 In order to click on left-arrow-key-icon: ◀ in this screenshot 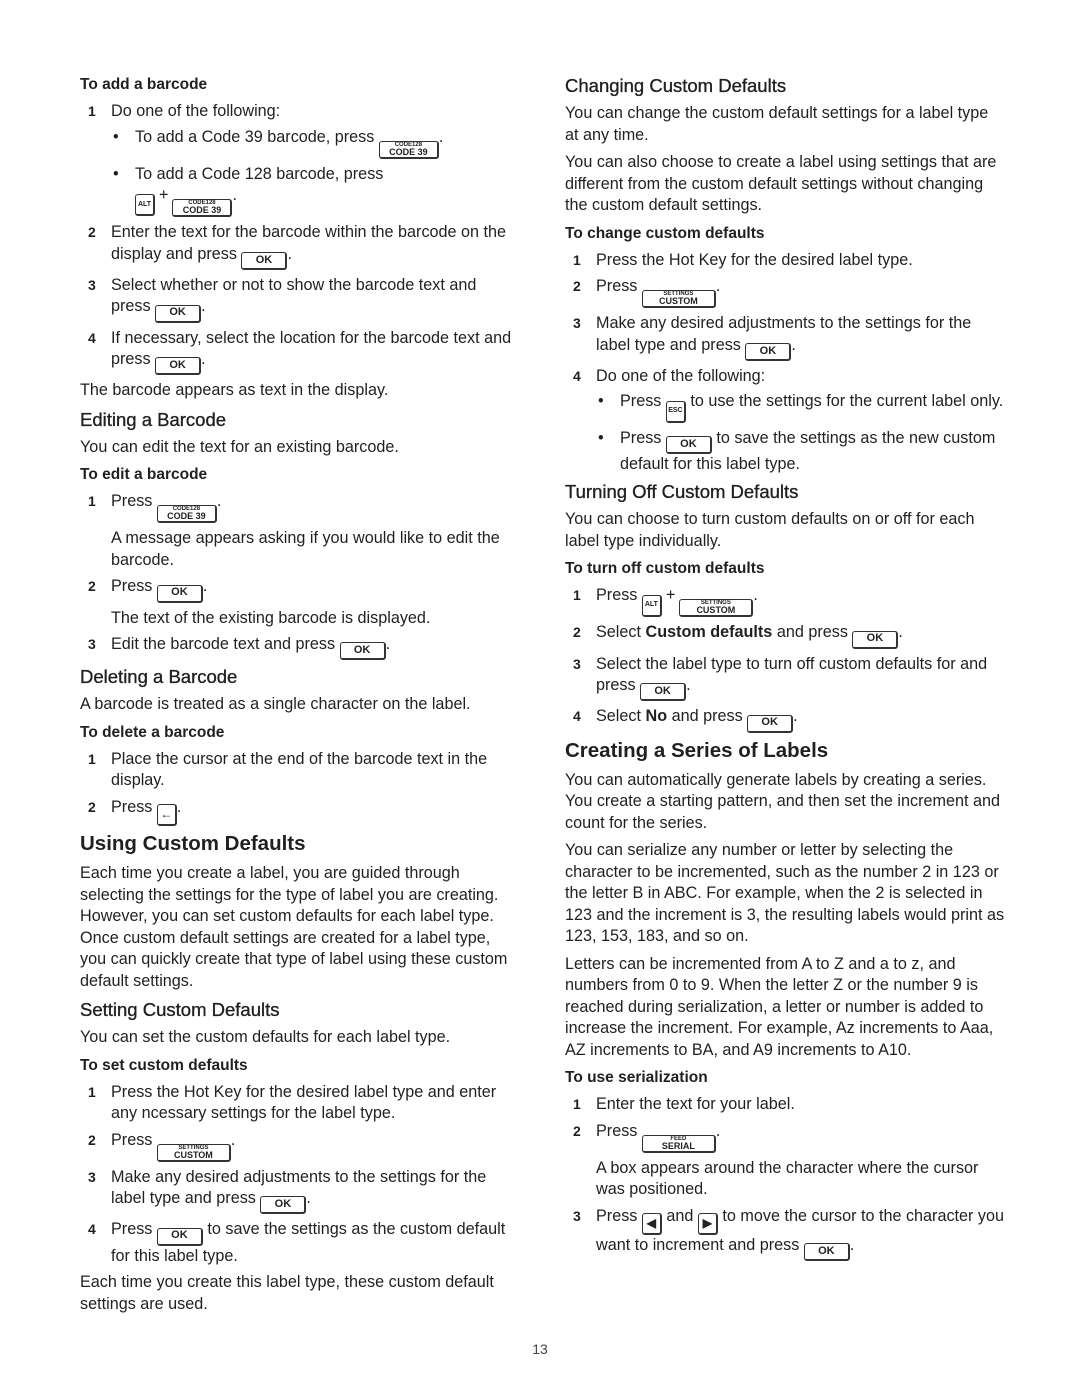, I will do `click(651, 1223)`.